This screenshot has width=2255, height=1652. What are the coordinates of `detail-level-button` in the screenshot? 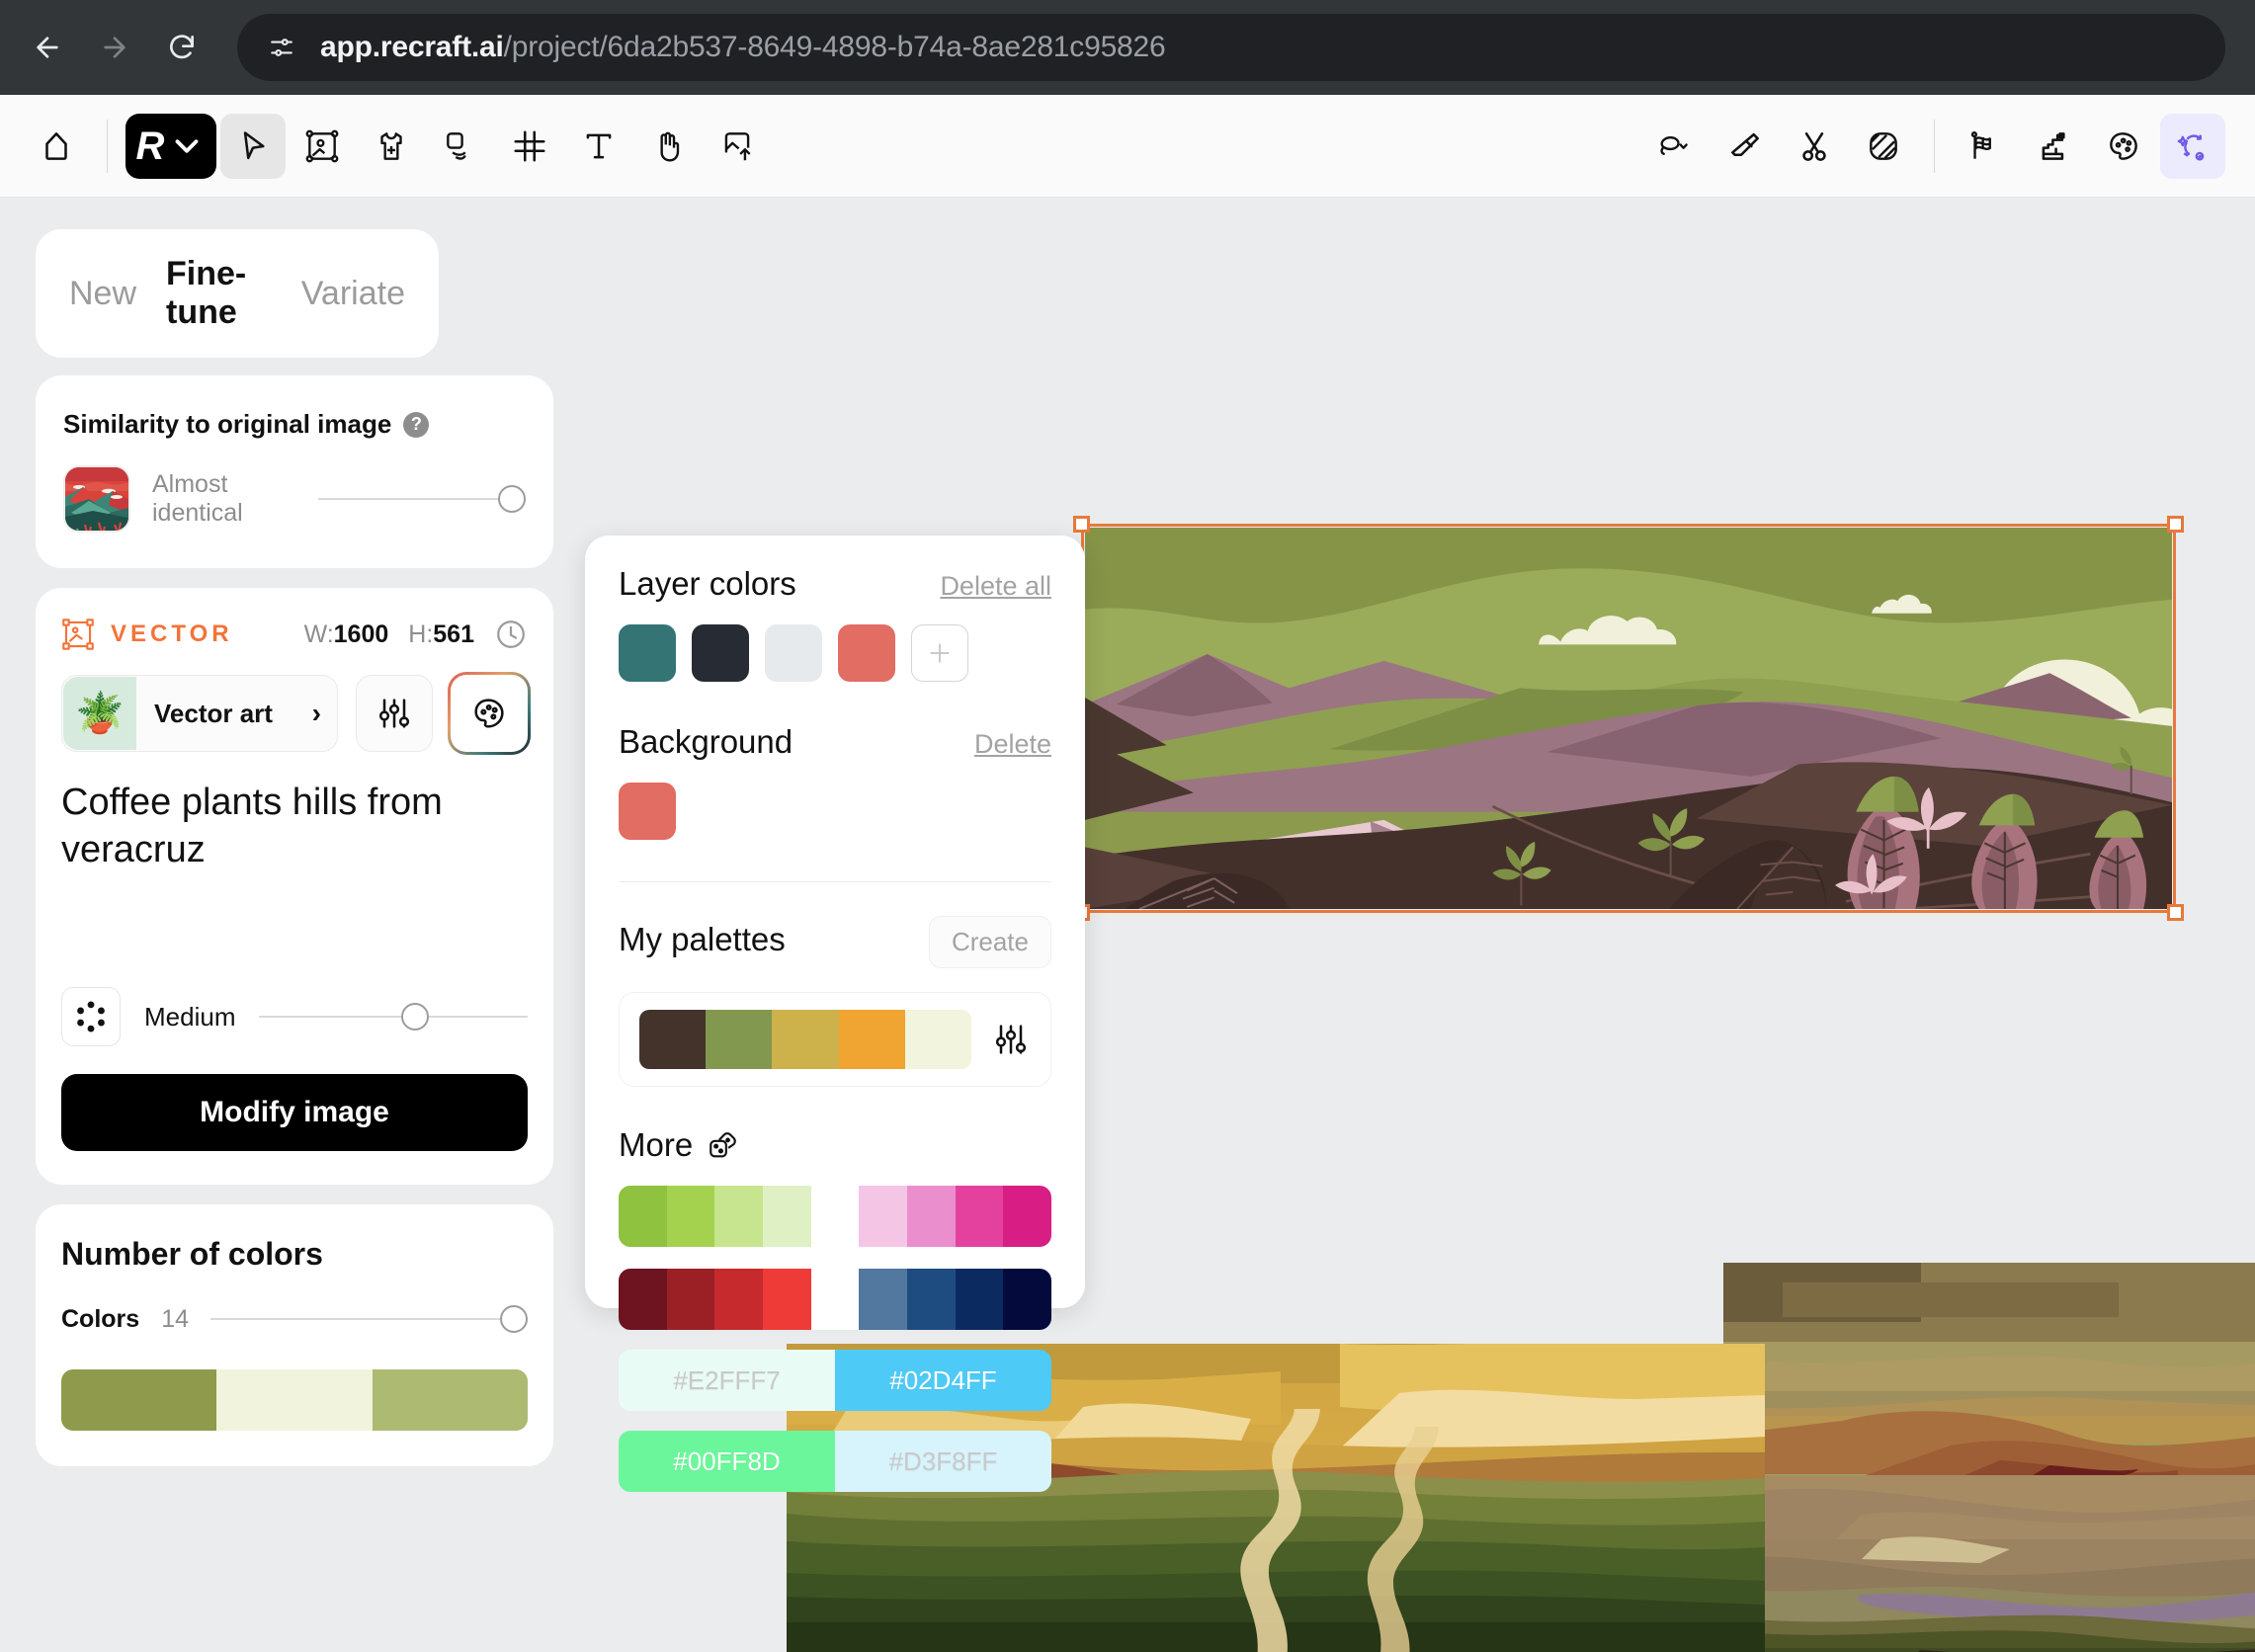 It's located at (91, 1016).